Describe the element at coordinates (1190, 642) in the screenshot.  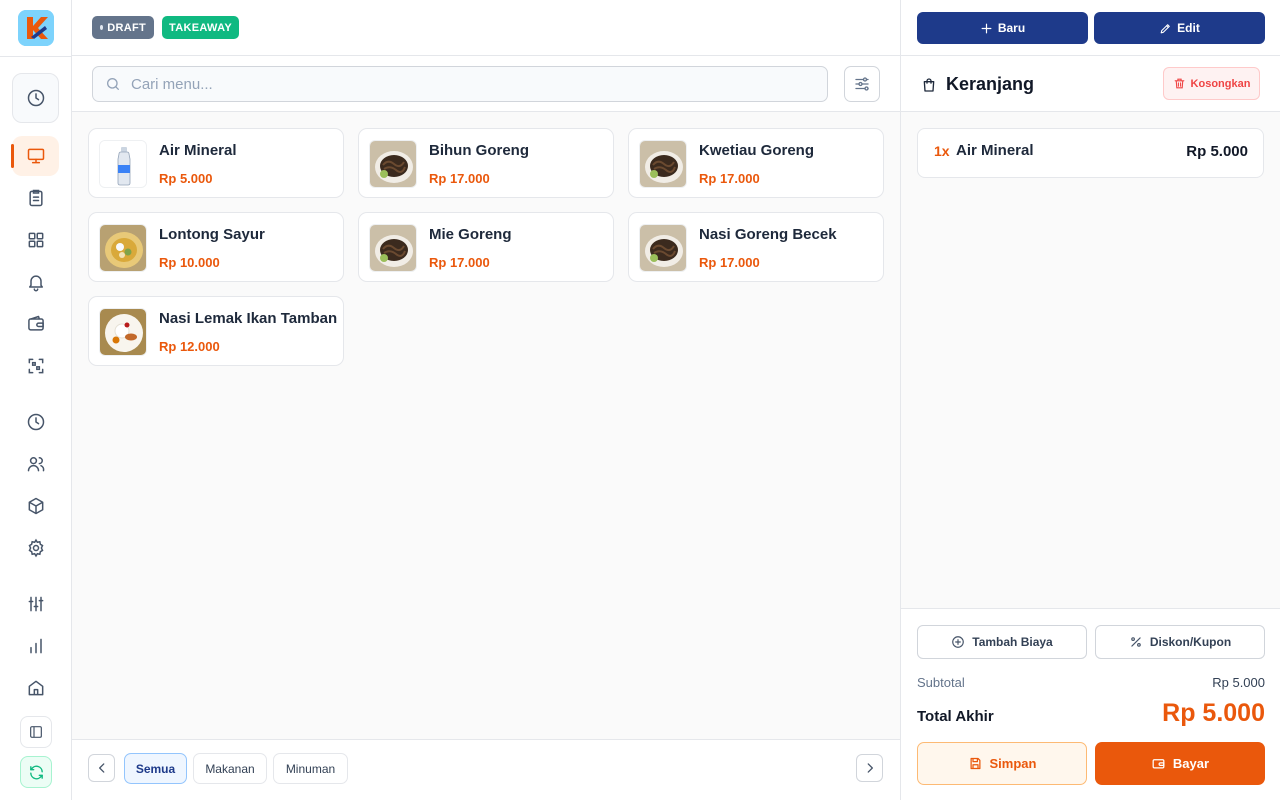
I see `discount-label: Diskon/Kupon` at that location.